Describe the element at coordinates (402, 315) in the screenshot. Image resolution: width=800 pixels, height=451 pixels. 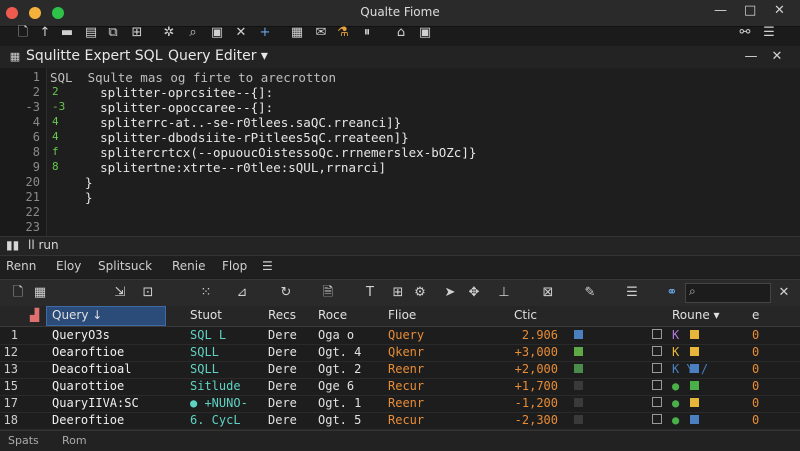
I see `column-header-flioe: Flioe` at that location.